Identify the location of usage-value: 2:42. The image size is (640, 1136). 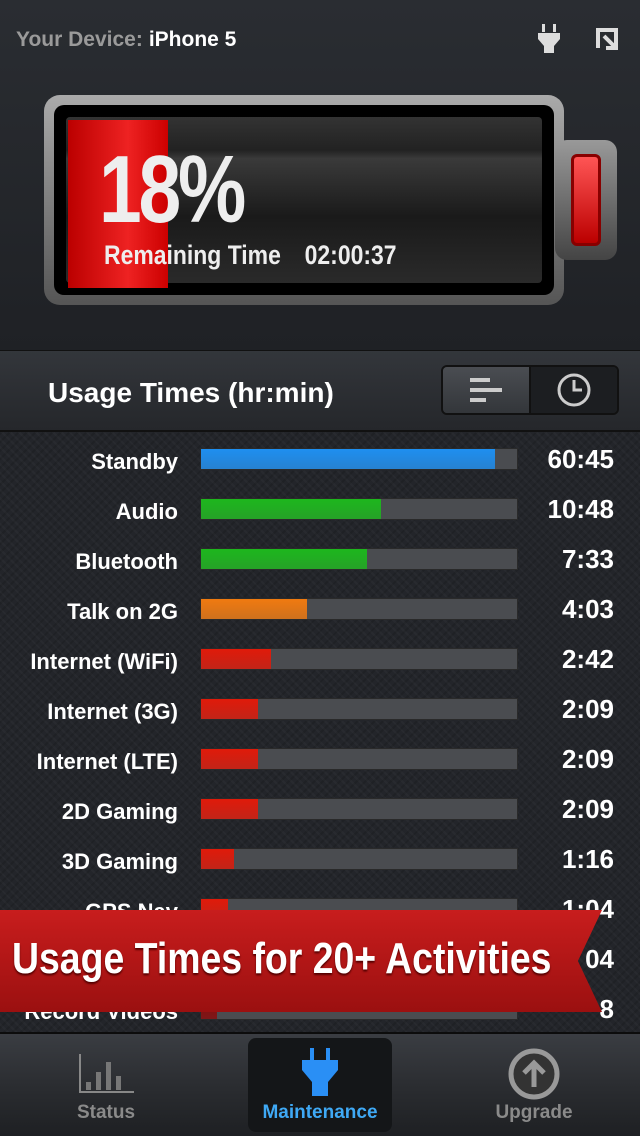
(587, 659).